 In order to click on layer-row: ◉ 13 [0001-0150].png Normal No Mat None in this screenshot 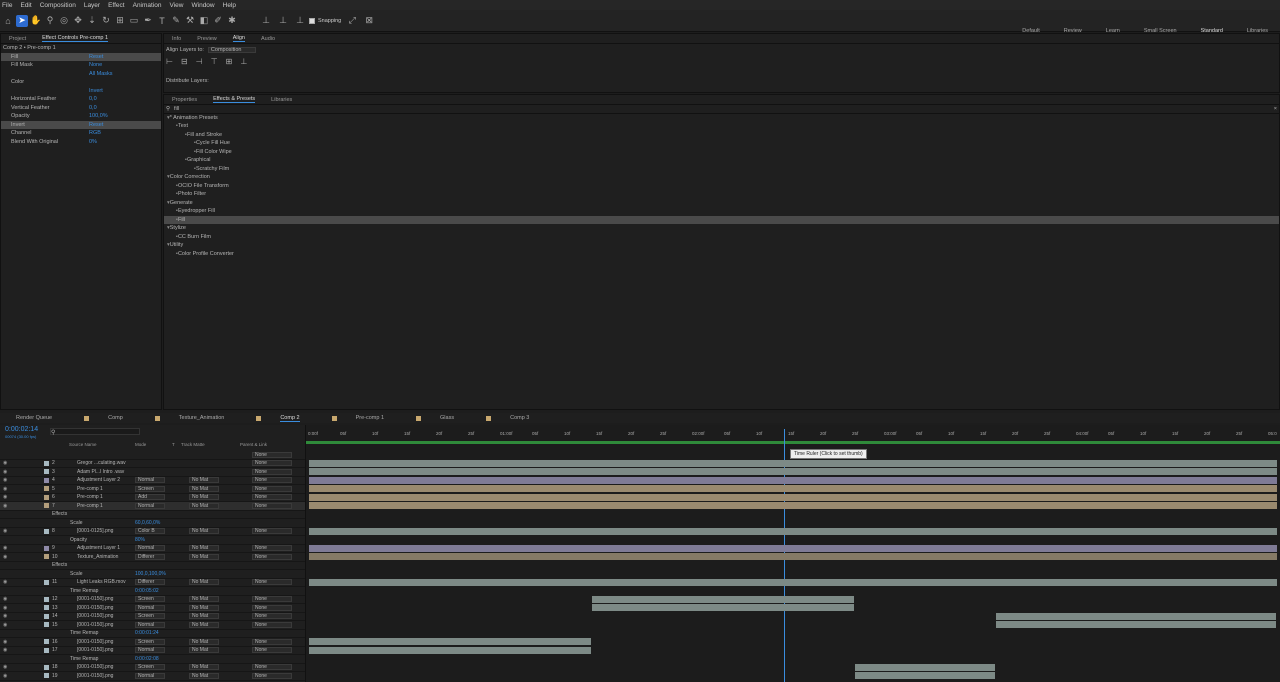, I will do `click(152, 608)`.